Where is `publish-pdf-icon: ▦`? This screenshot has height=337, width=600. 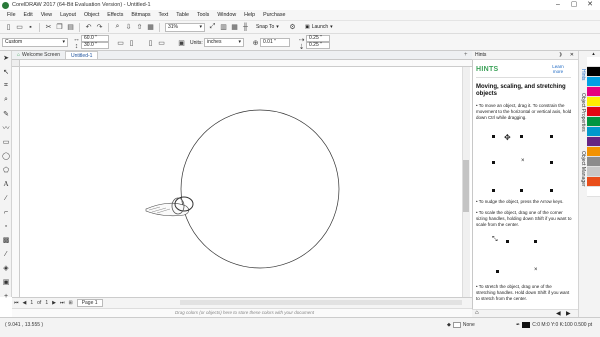
publish-pdf-icon: ▦ is located at coordinates (150, 27).